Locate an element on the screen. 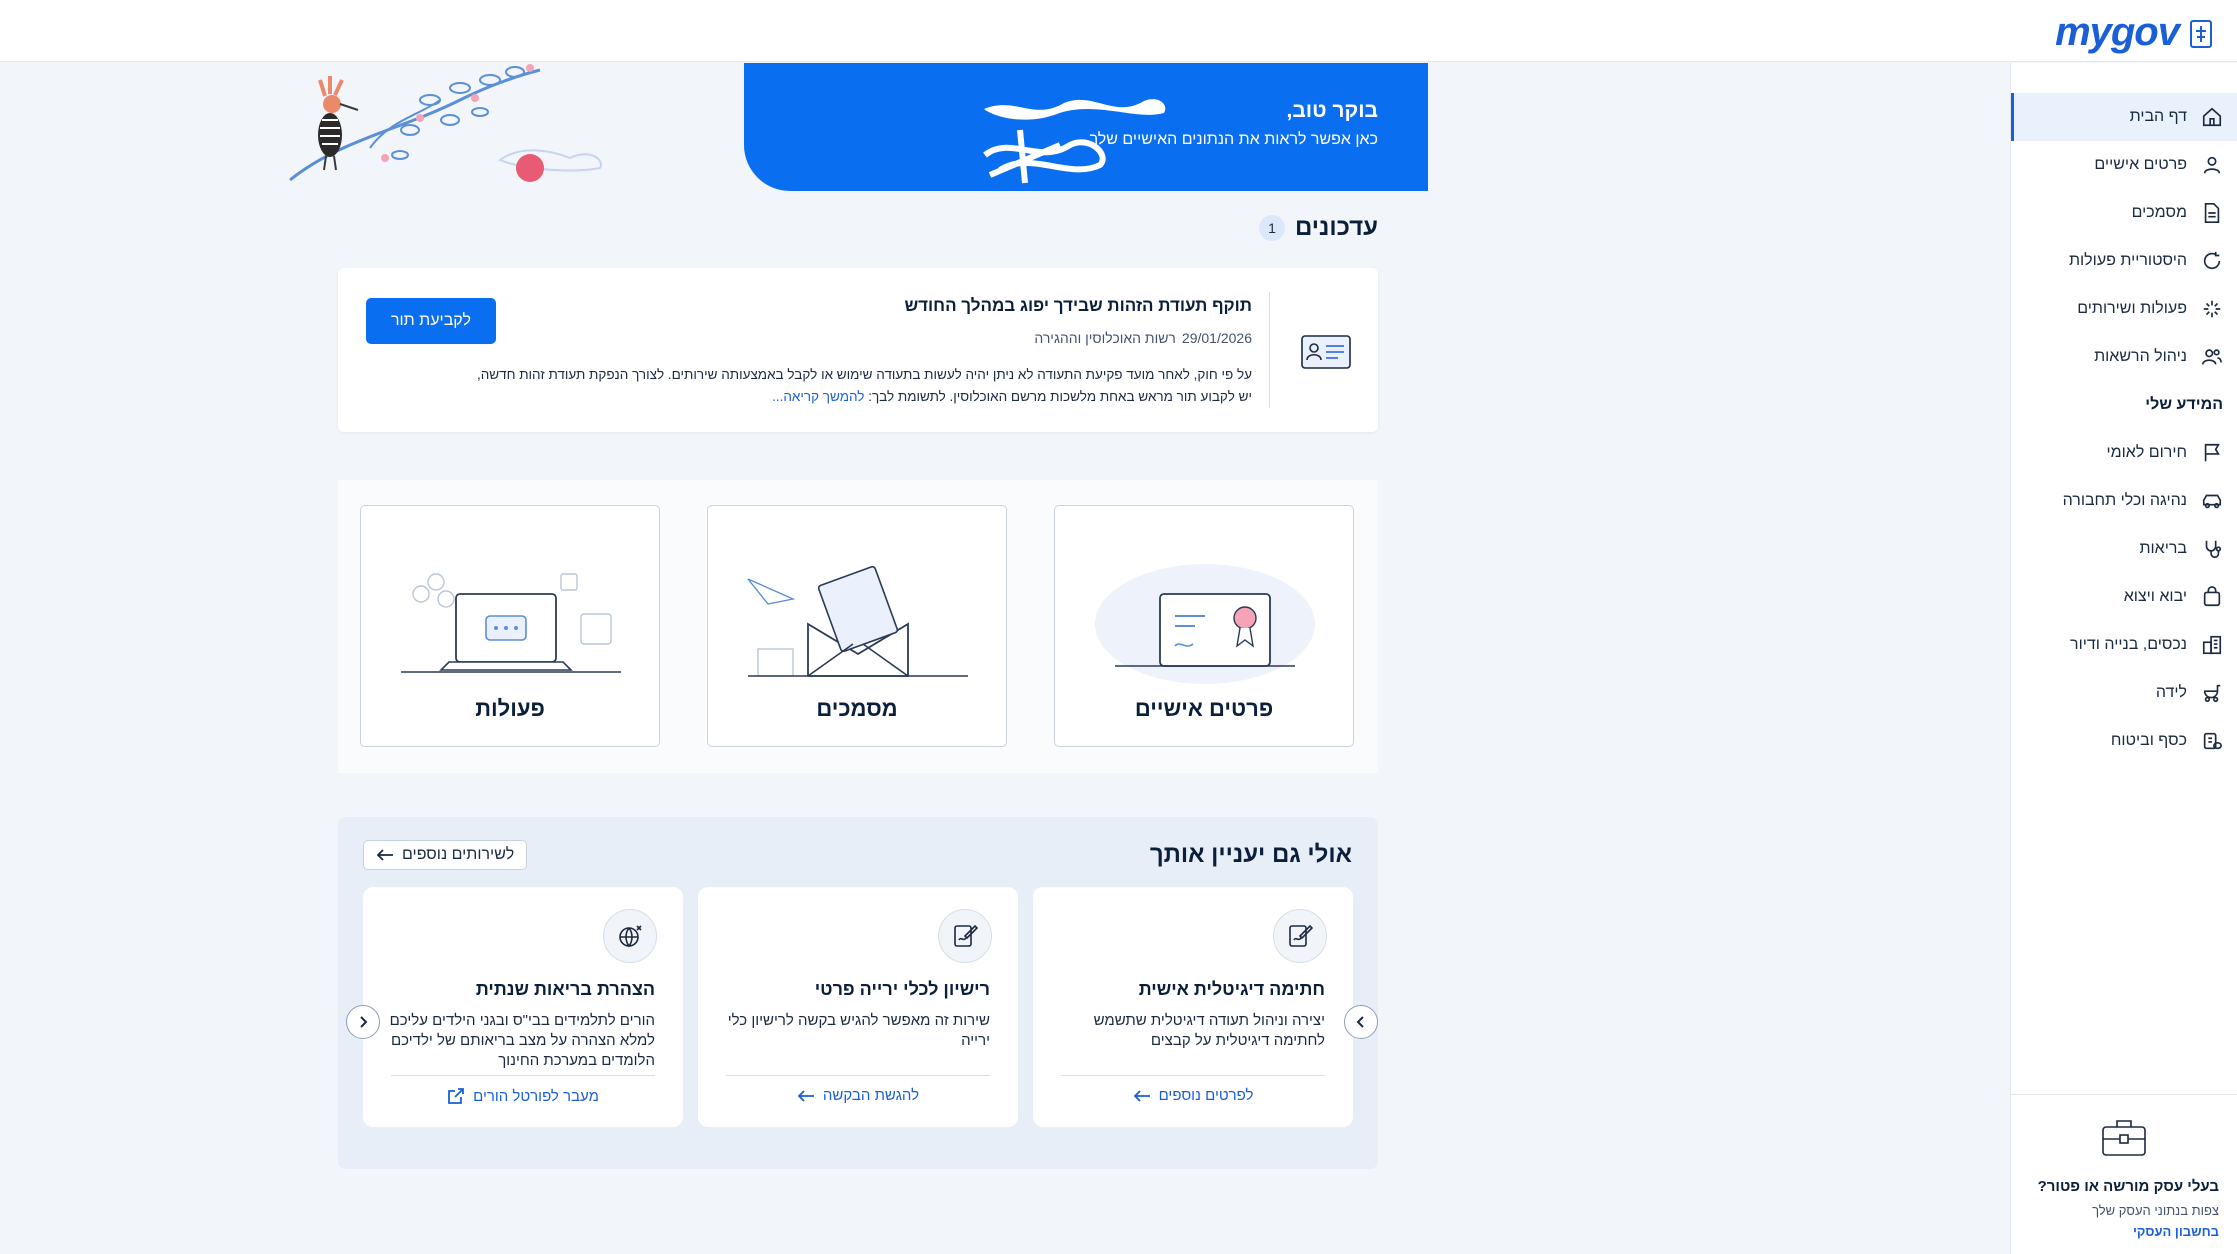 This screenshot has height=1254, width=2237. sidebar-item-import: יבוא ויצוא is located at coordinates (2124, 597).